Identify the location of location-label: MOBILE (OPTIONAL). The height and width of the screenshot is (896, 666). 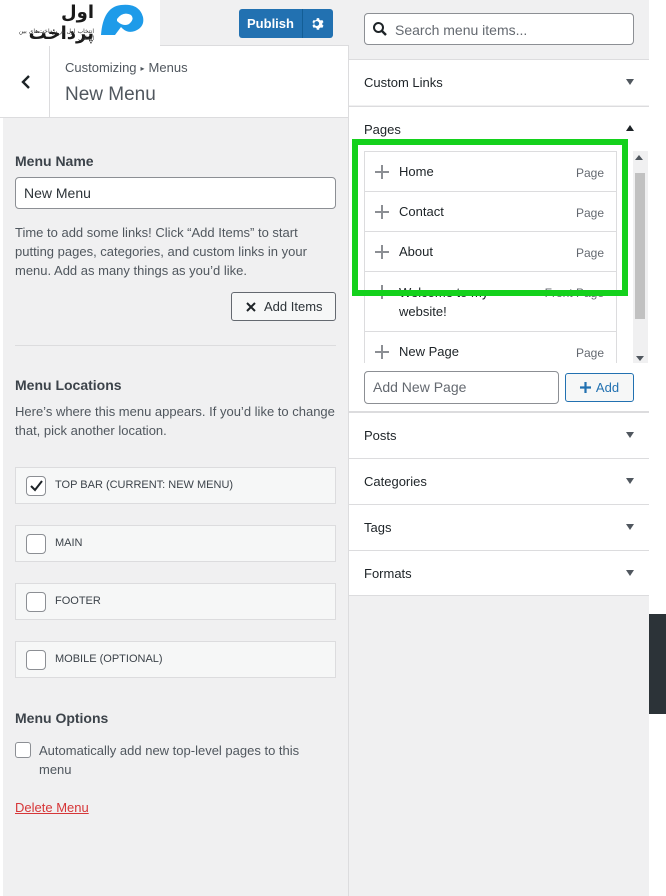
(109, 659).